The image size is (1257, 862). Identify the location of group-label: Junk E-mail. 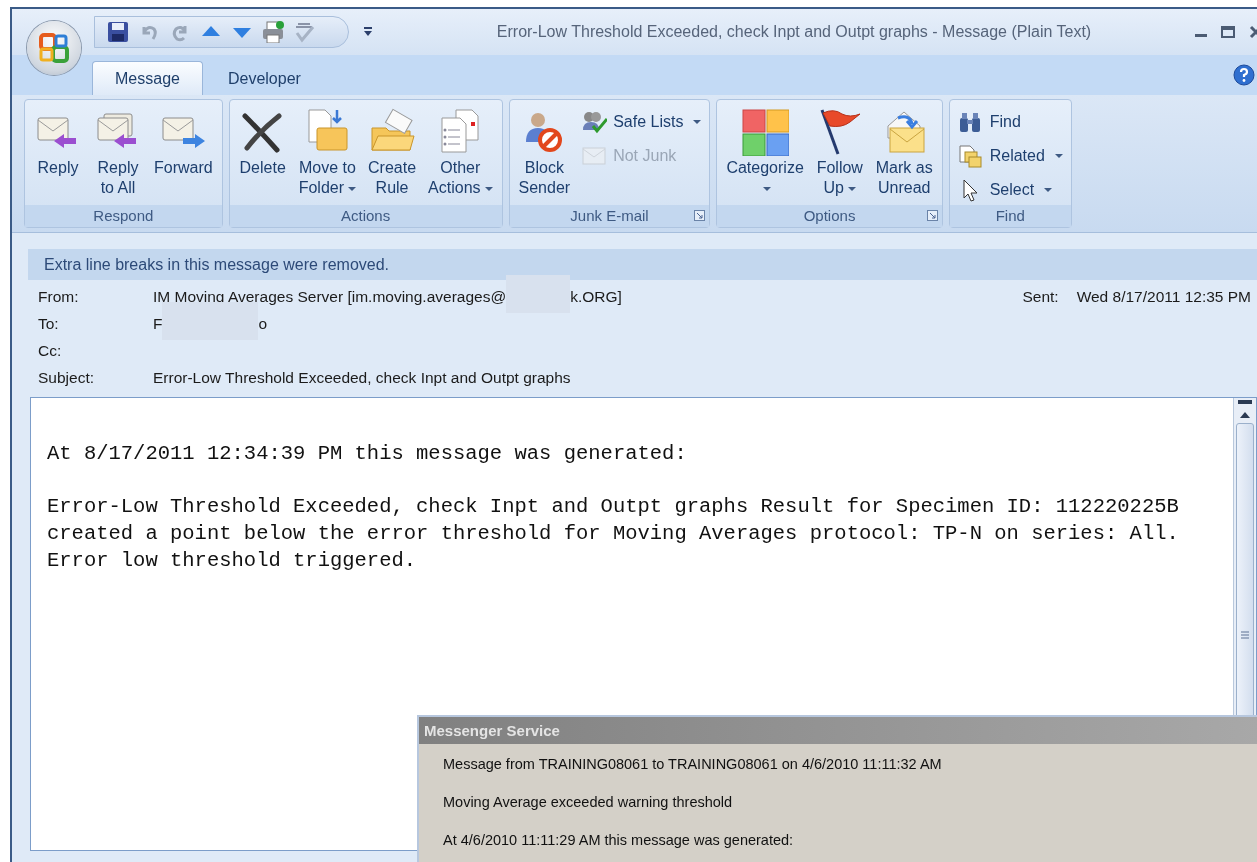
(609, 215).